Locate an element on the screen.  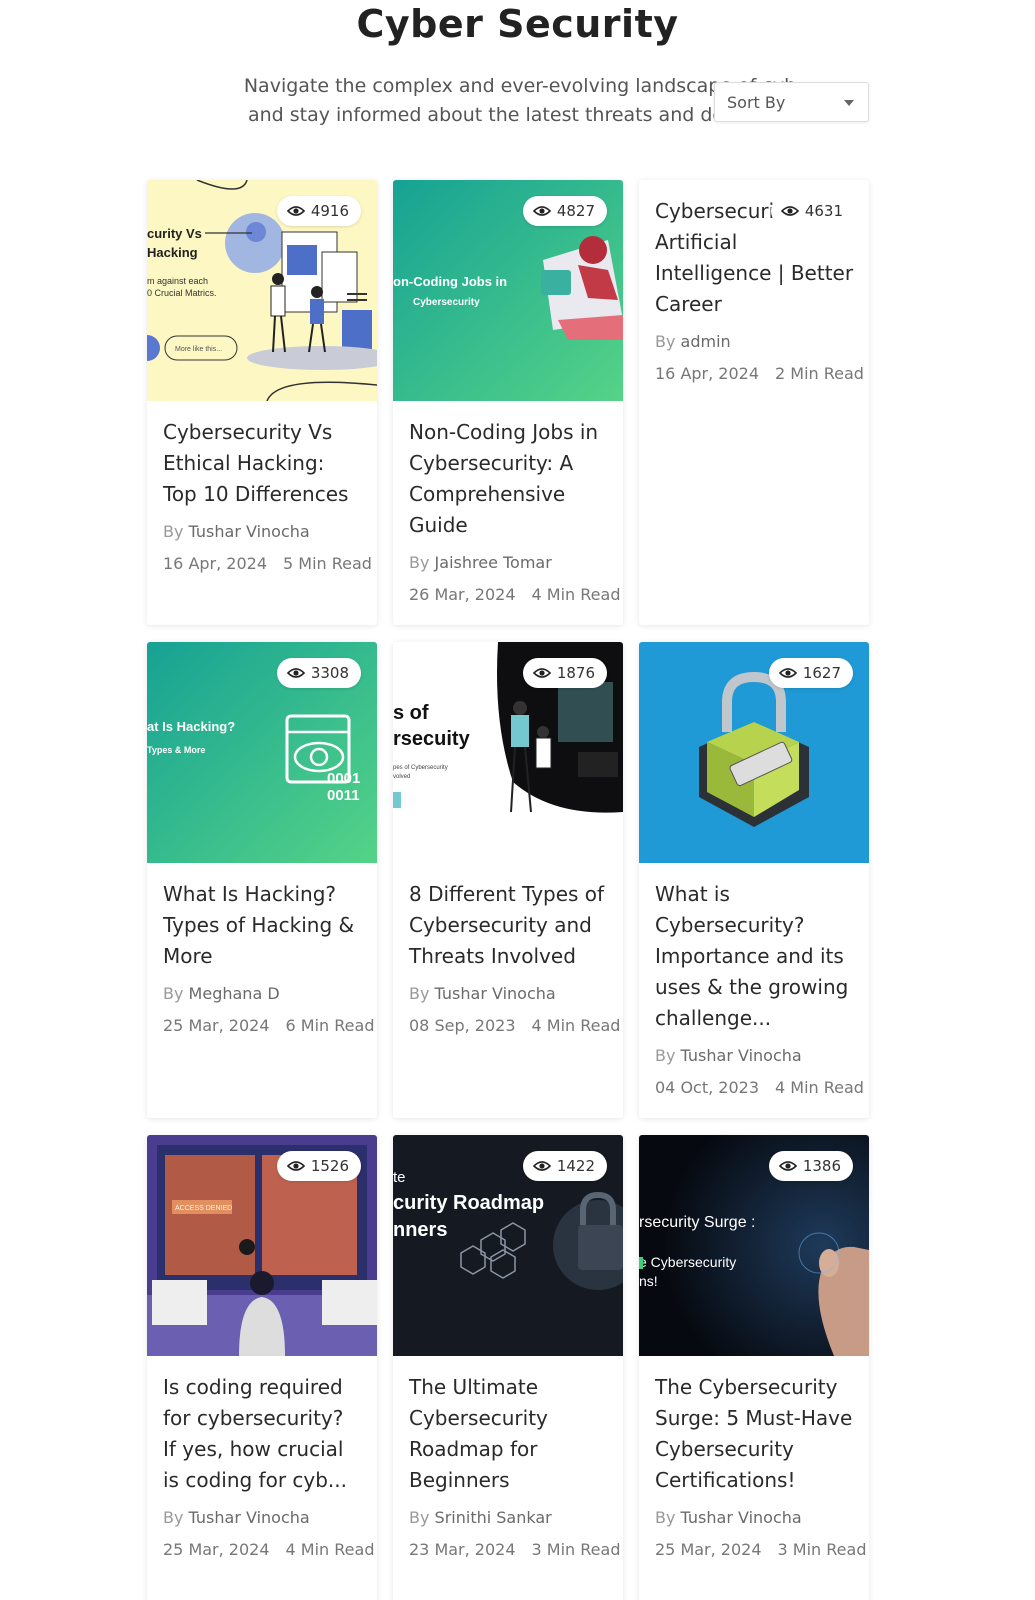
thumb-text: m against each is located at coordinates (177, 281).